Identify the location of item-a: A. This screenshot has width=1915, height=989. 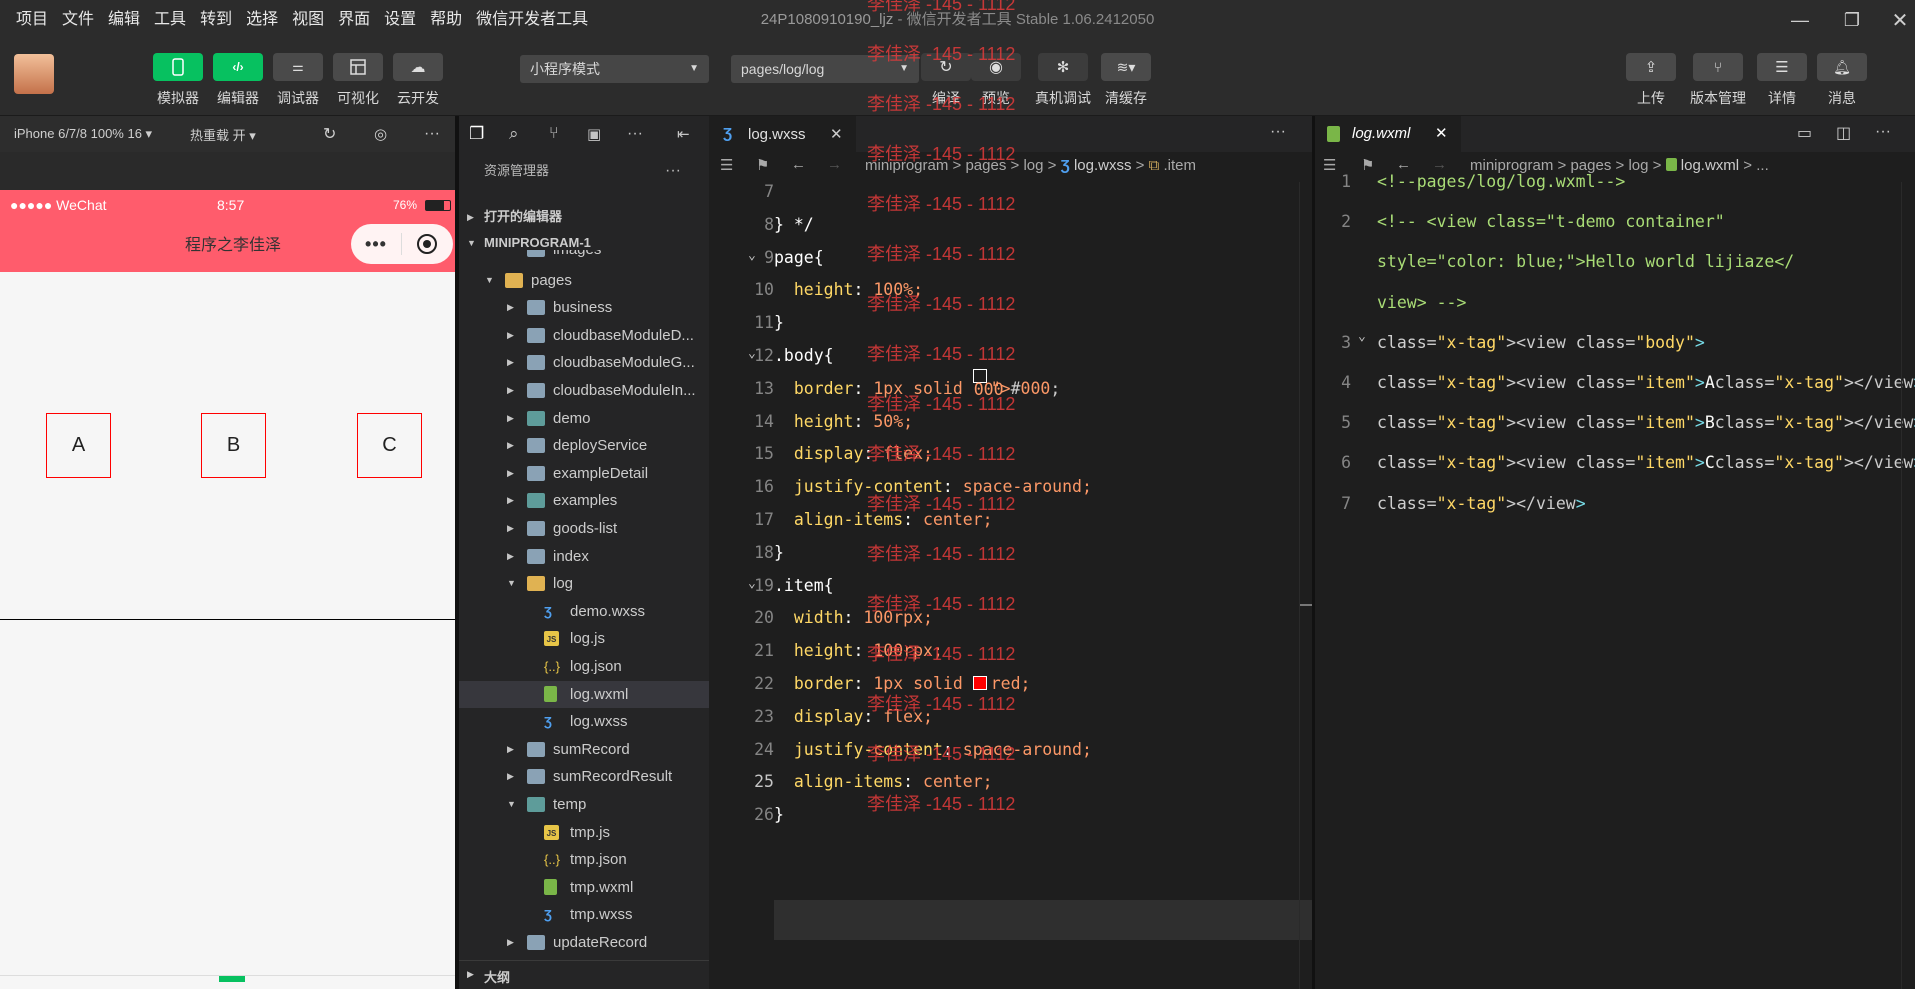
(78, 445).